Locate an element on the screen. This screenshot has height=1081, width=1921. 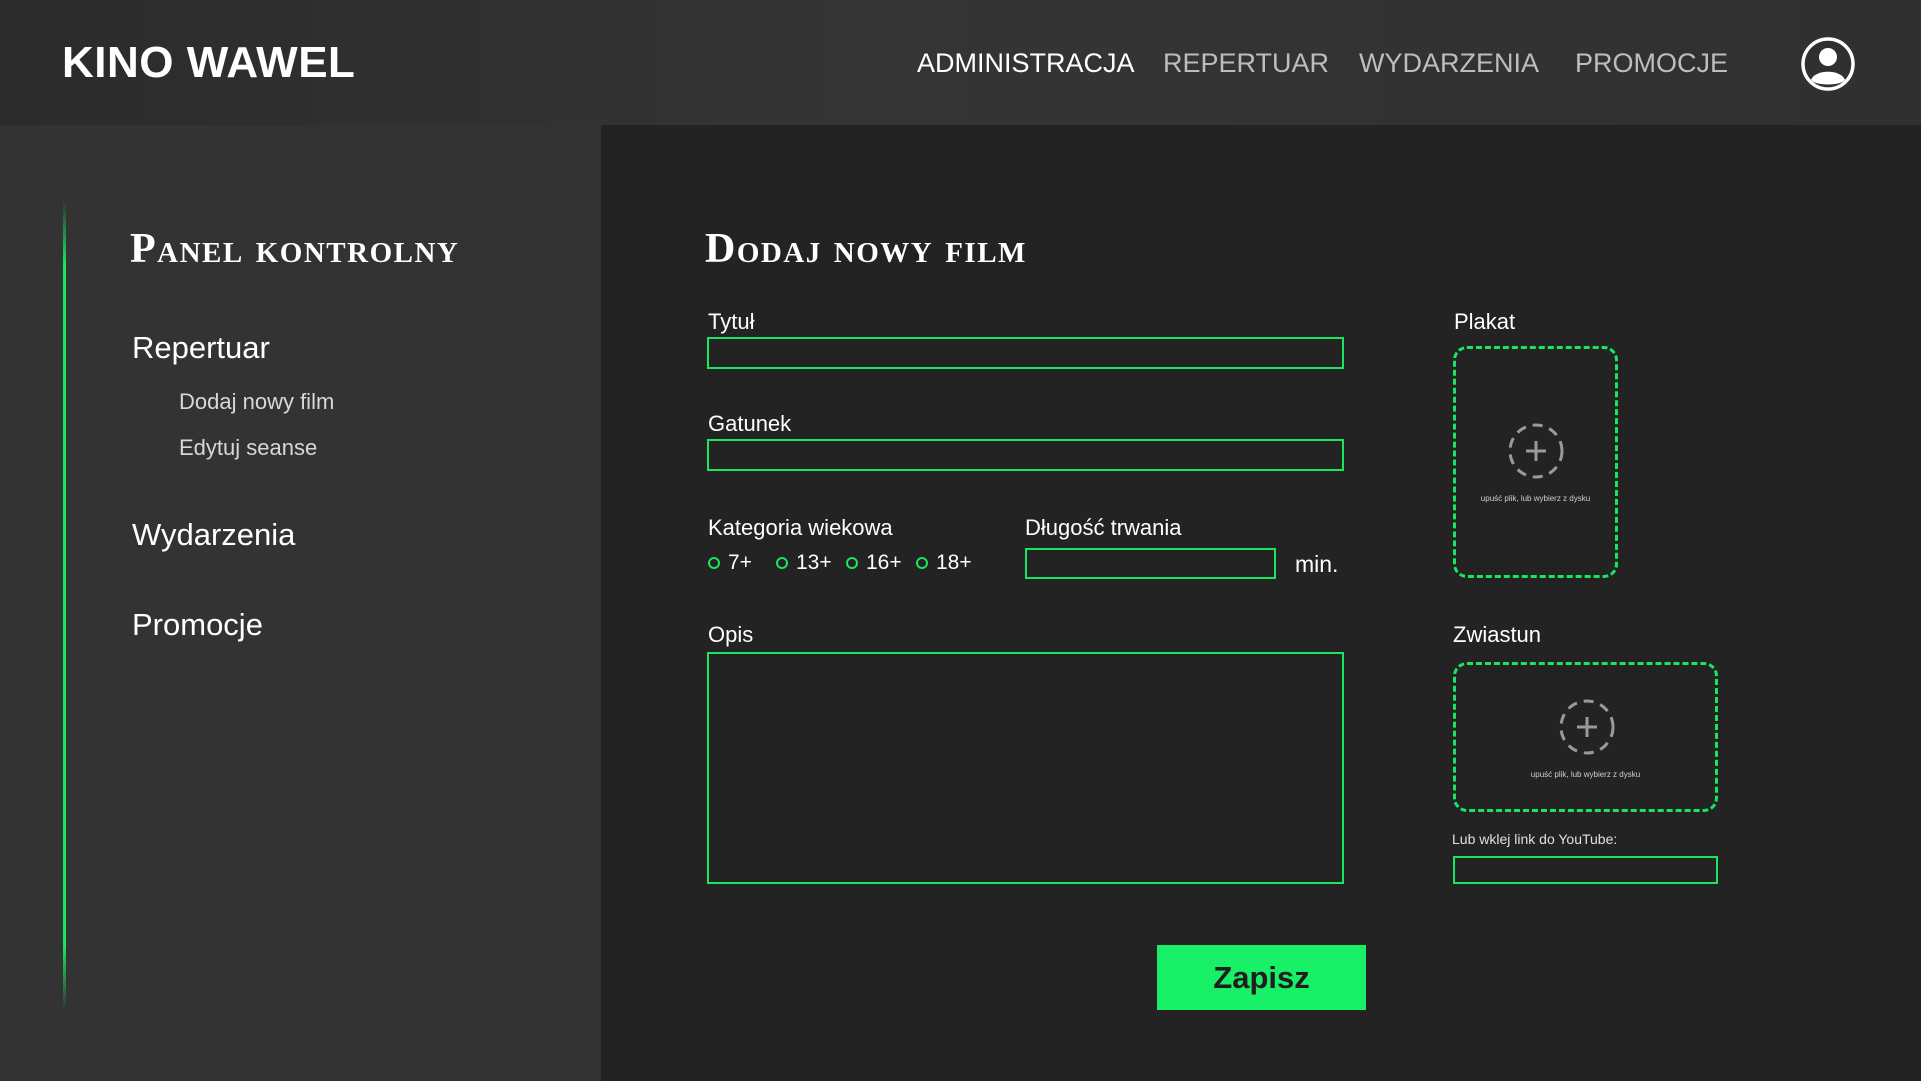
sidebar-item-promocje: Promocje is located at coordinates (197, 625).